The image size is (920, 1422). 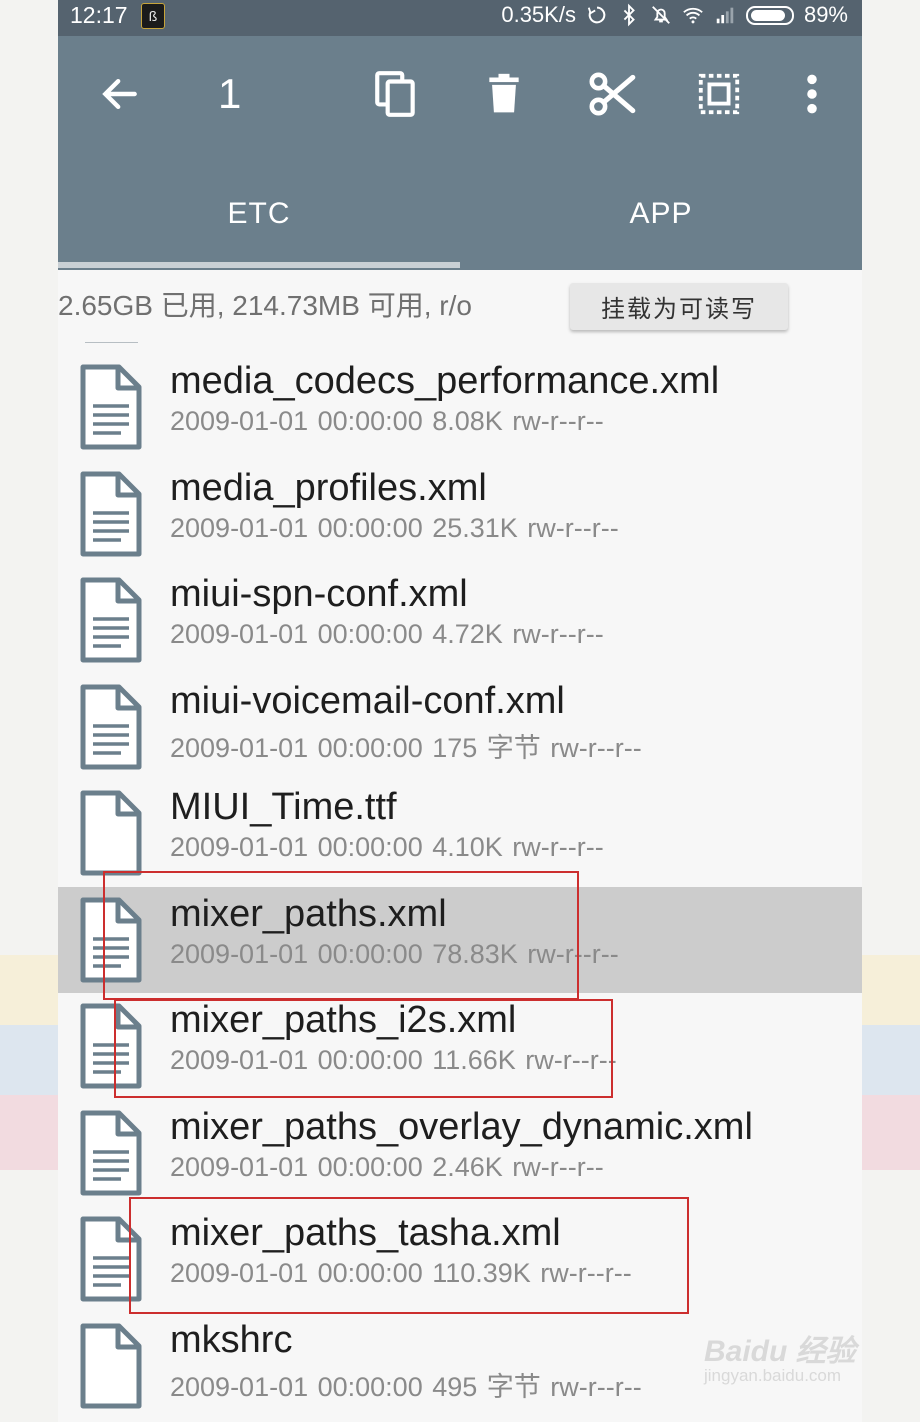 I want to click on file-meta: 2009-01-01 00:00:00 4.72K rw-r--r--, so click(x=387, y=634).